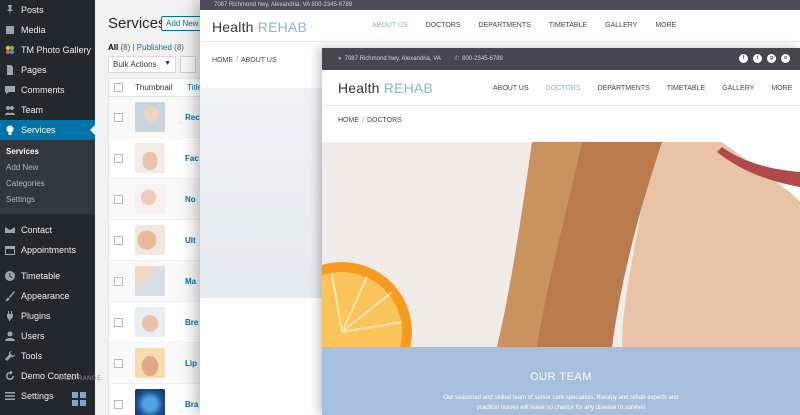  What do you see at coordinates (191, 363) in the screenshot?
I see `service-title-link: Lip` at bounding box center [191, 363].